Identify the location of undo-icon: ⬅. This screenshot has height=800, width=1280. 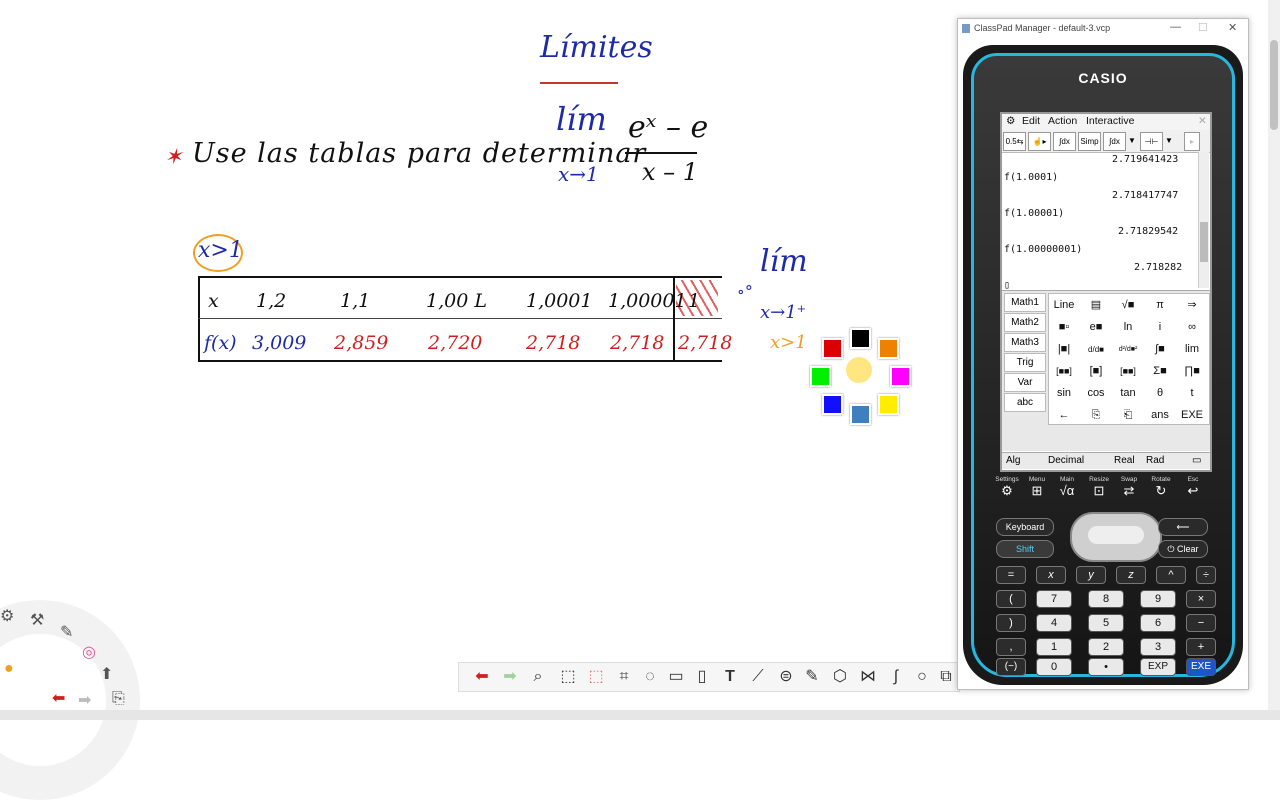
(58, 698).